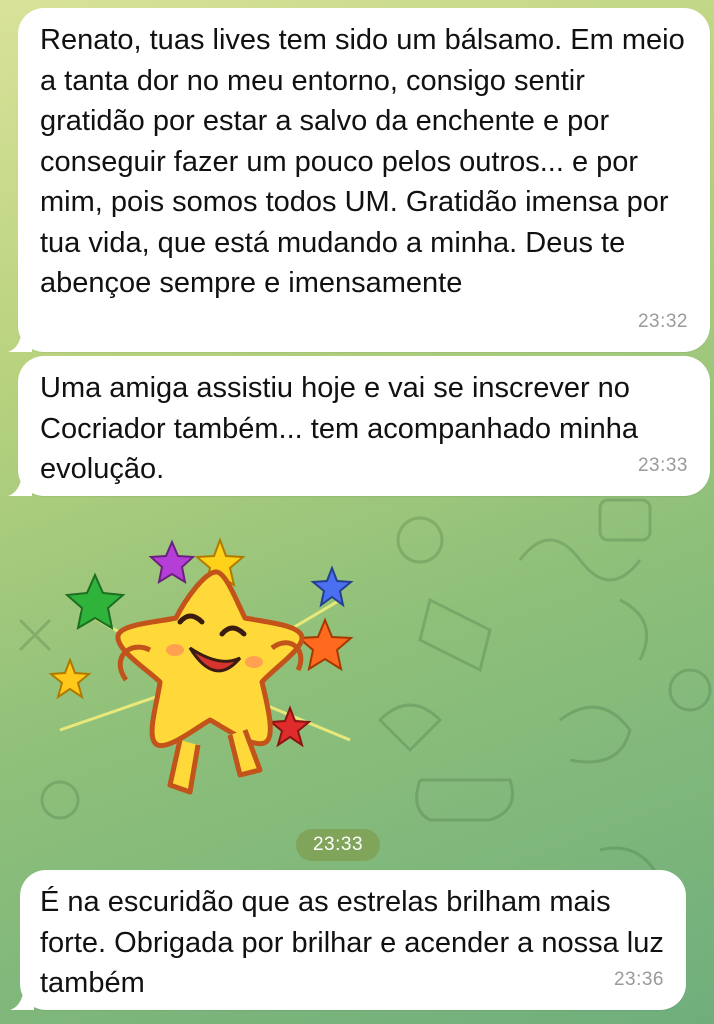 This screenshot has width=714, height=1024. What do you see at coordinates (172, 562) in the screenshot?
I see `purple-star-icon` at bounding box center [172, 562].